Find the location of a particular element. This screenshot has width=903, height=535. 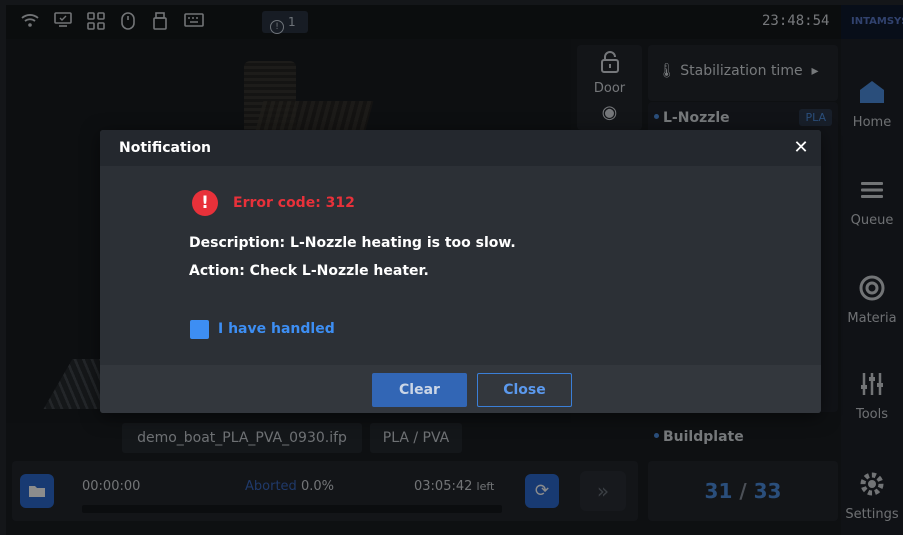

dialog-header: Notification ✕ is located at coordinates (460, 148).